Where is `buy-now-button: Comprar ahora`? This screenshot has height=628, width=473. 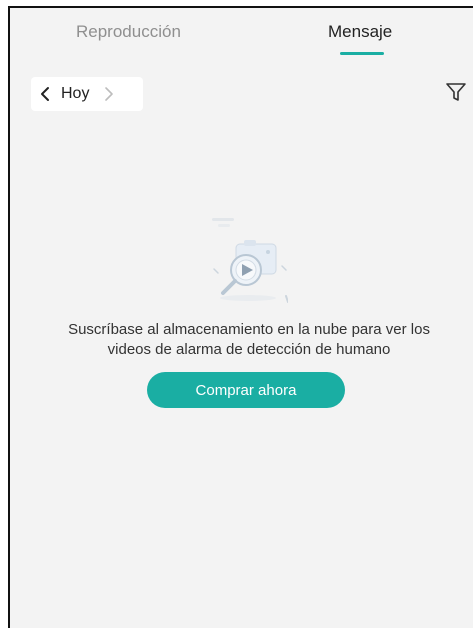 buy-now-button: Comprar ahora is located at coordinates (246, 390).